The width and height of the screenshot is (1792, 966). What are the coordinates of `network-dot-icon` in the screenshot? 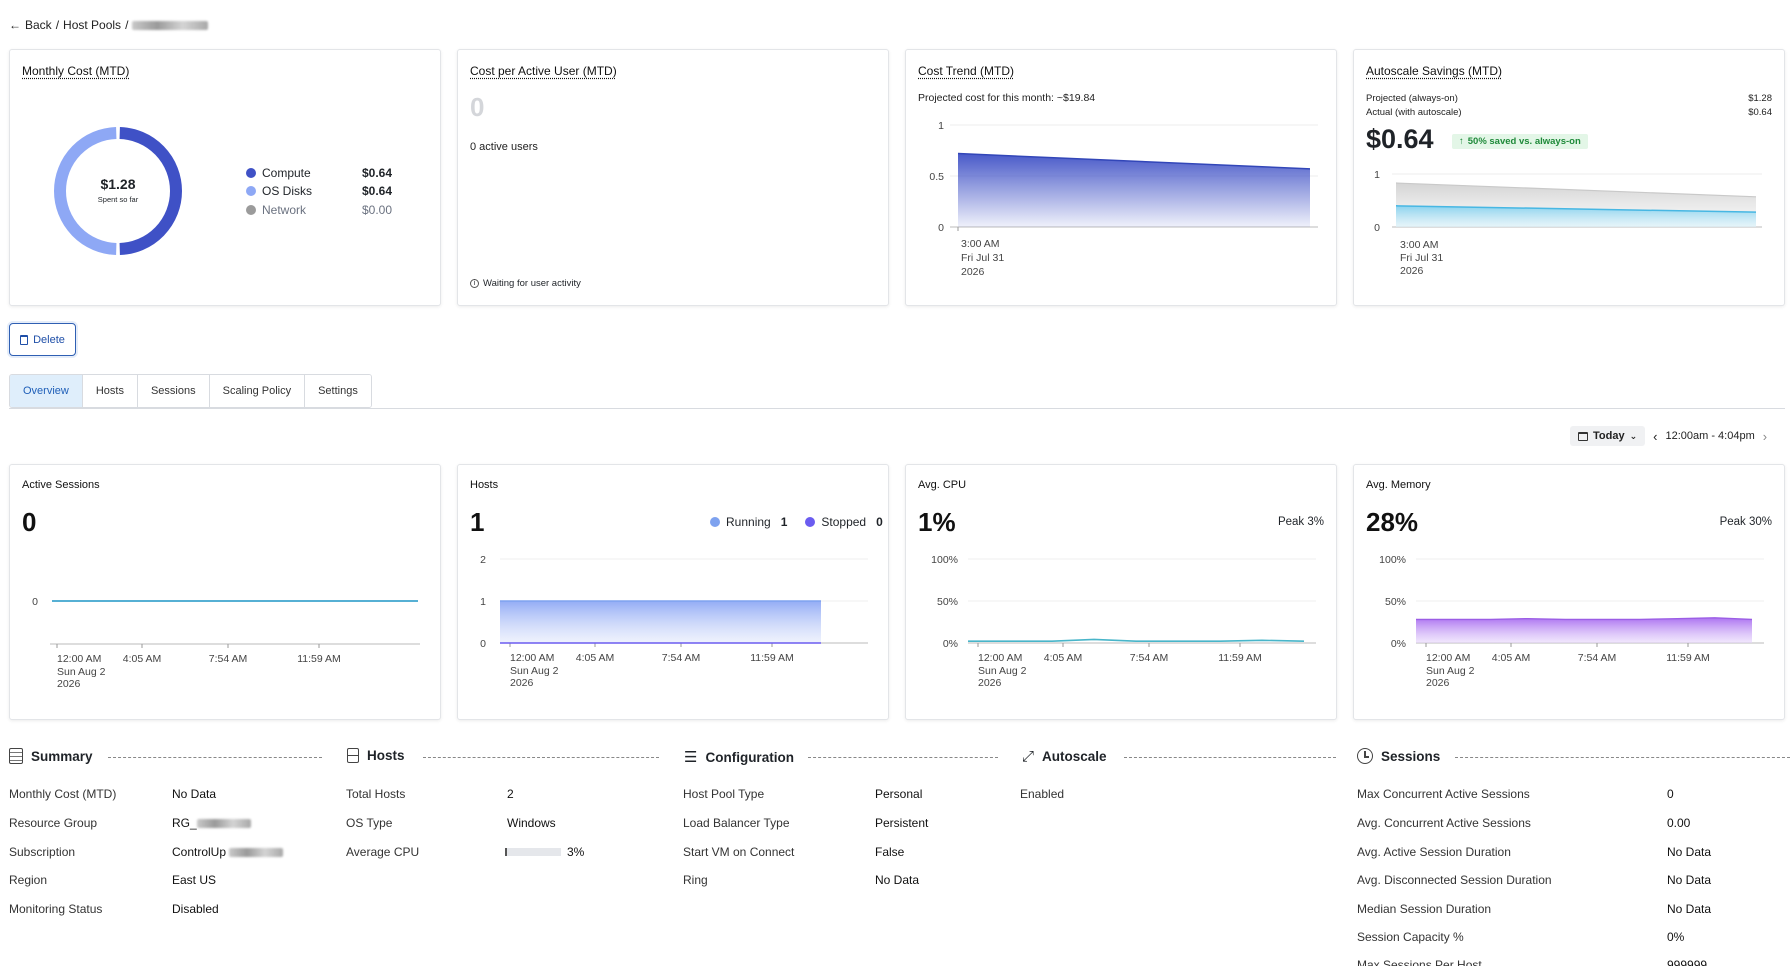 It's located at (251, 210).